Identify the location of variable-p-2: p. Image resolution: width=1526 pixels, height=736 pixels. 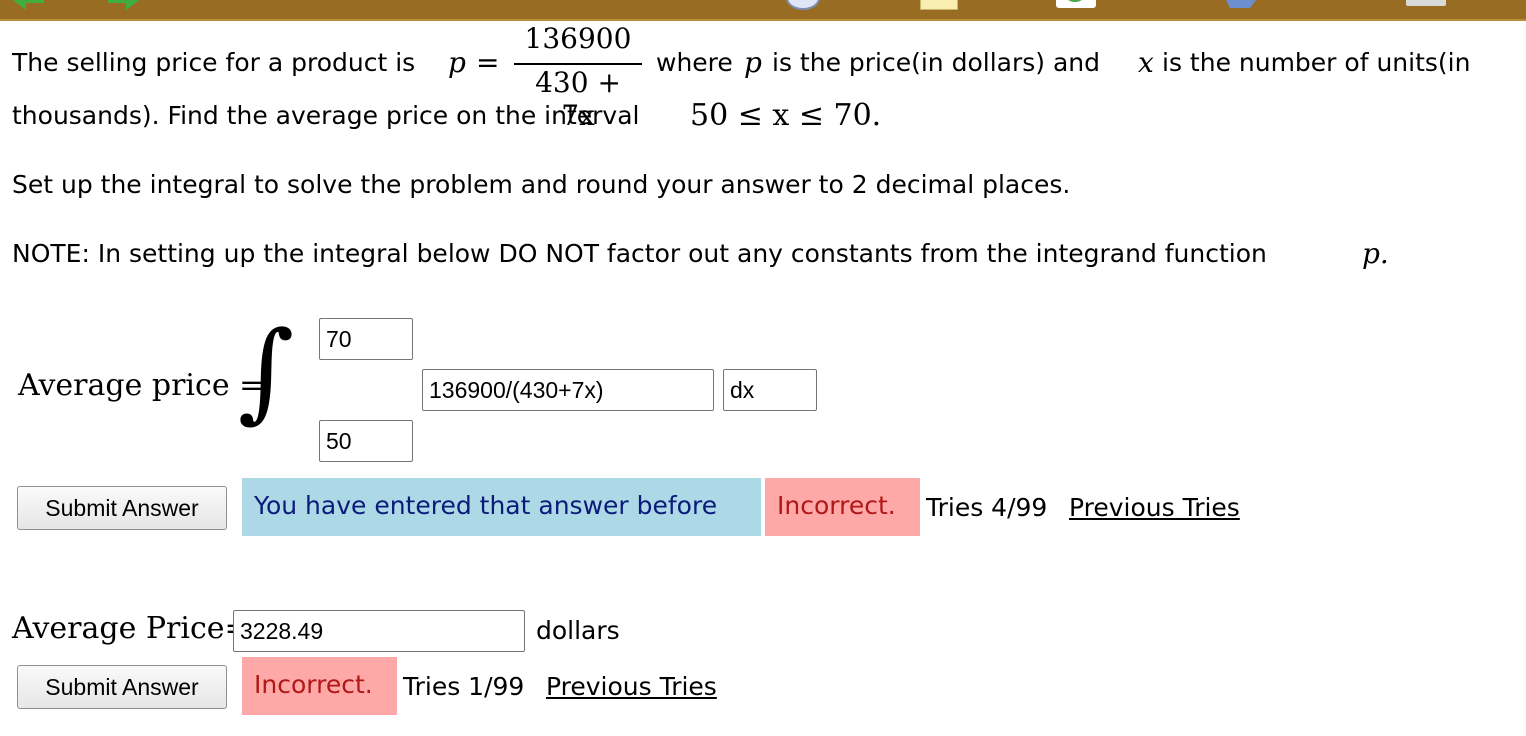
(753, 62).